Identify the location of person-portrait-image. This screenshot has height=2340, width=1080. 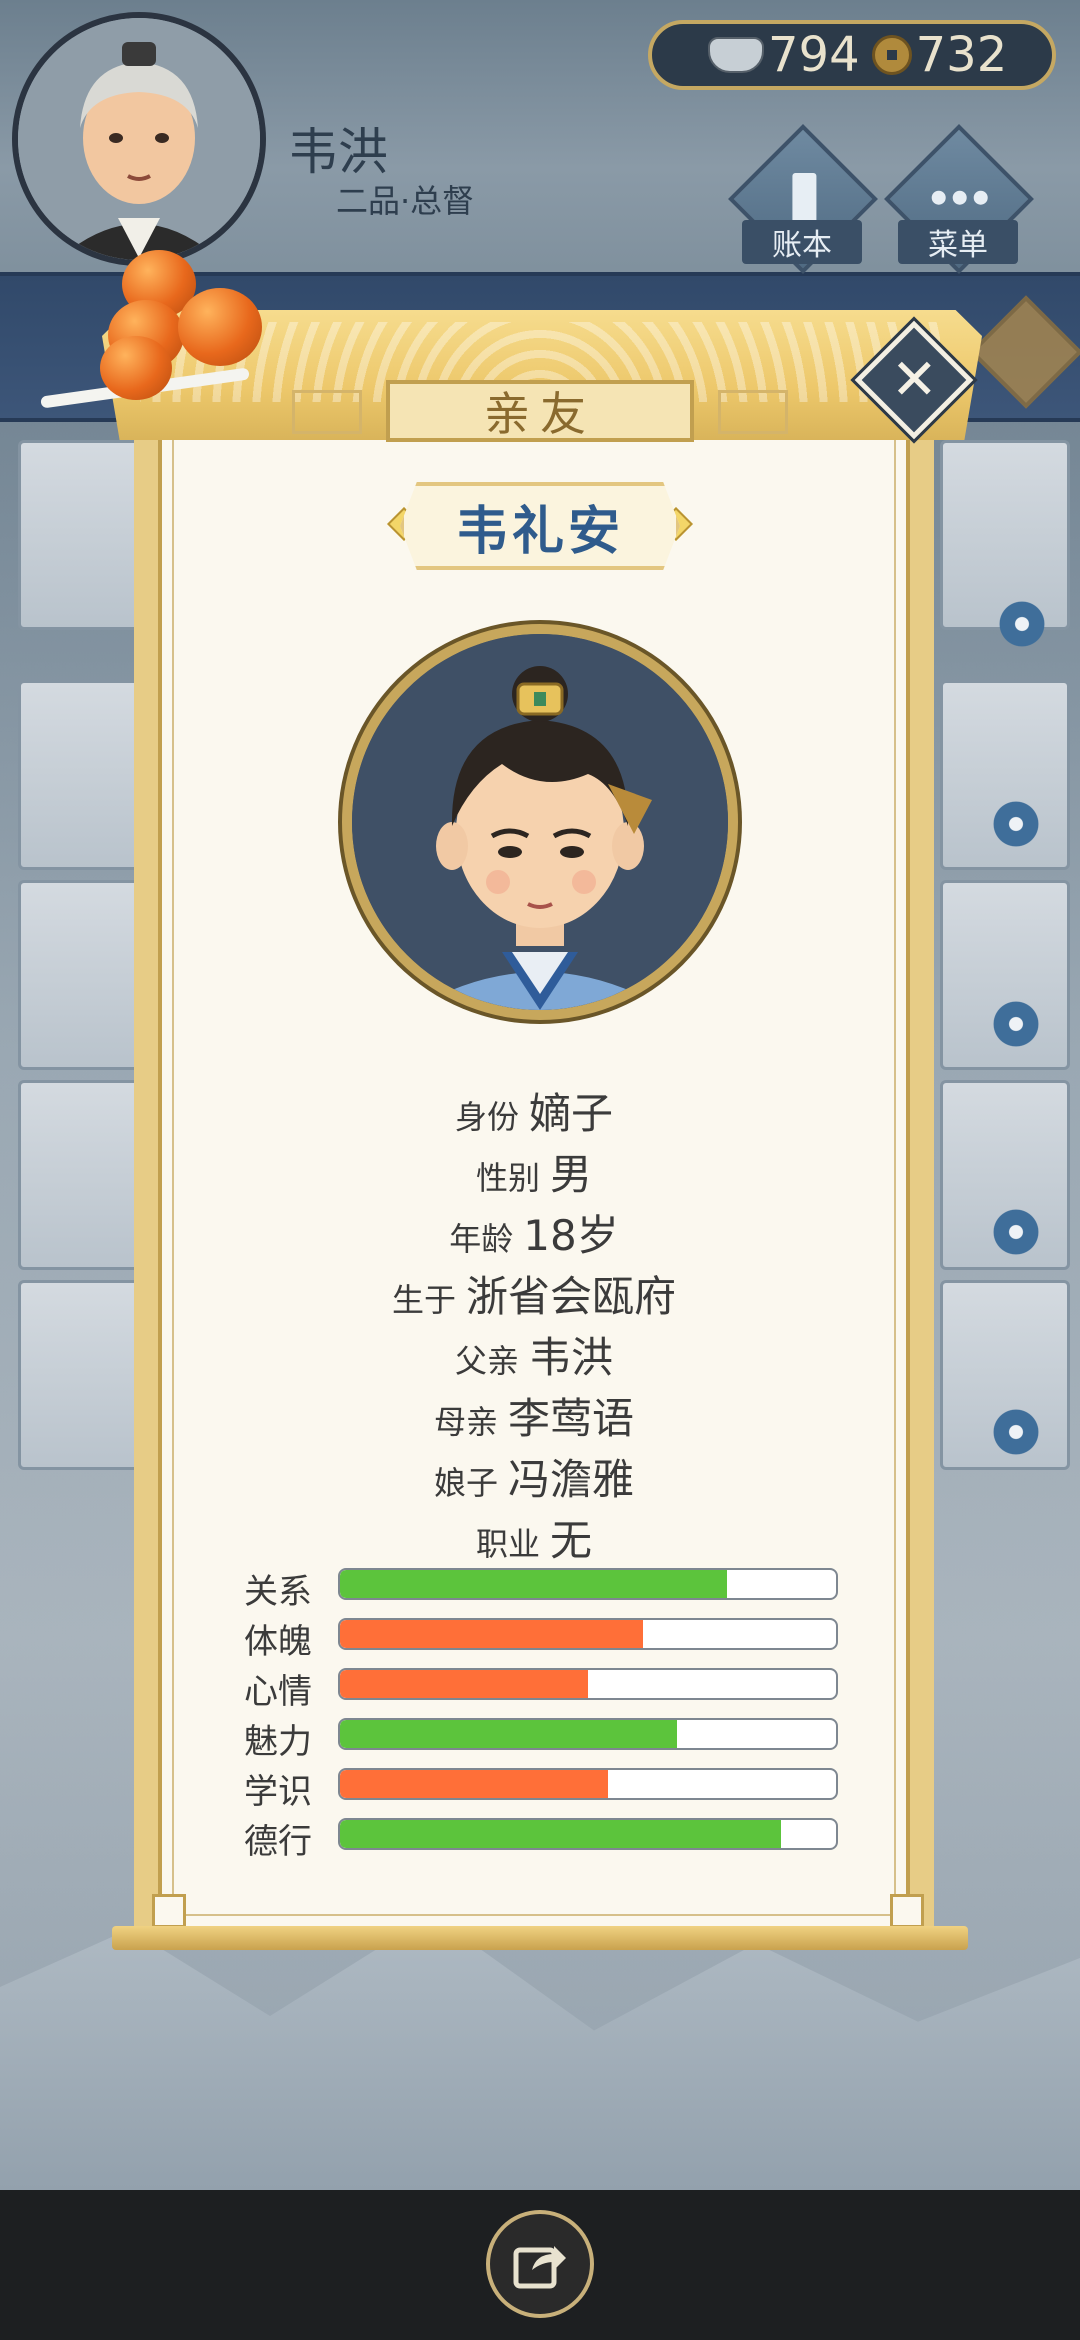
(540, 822).